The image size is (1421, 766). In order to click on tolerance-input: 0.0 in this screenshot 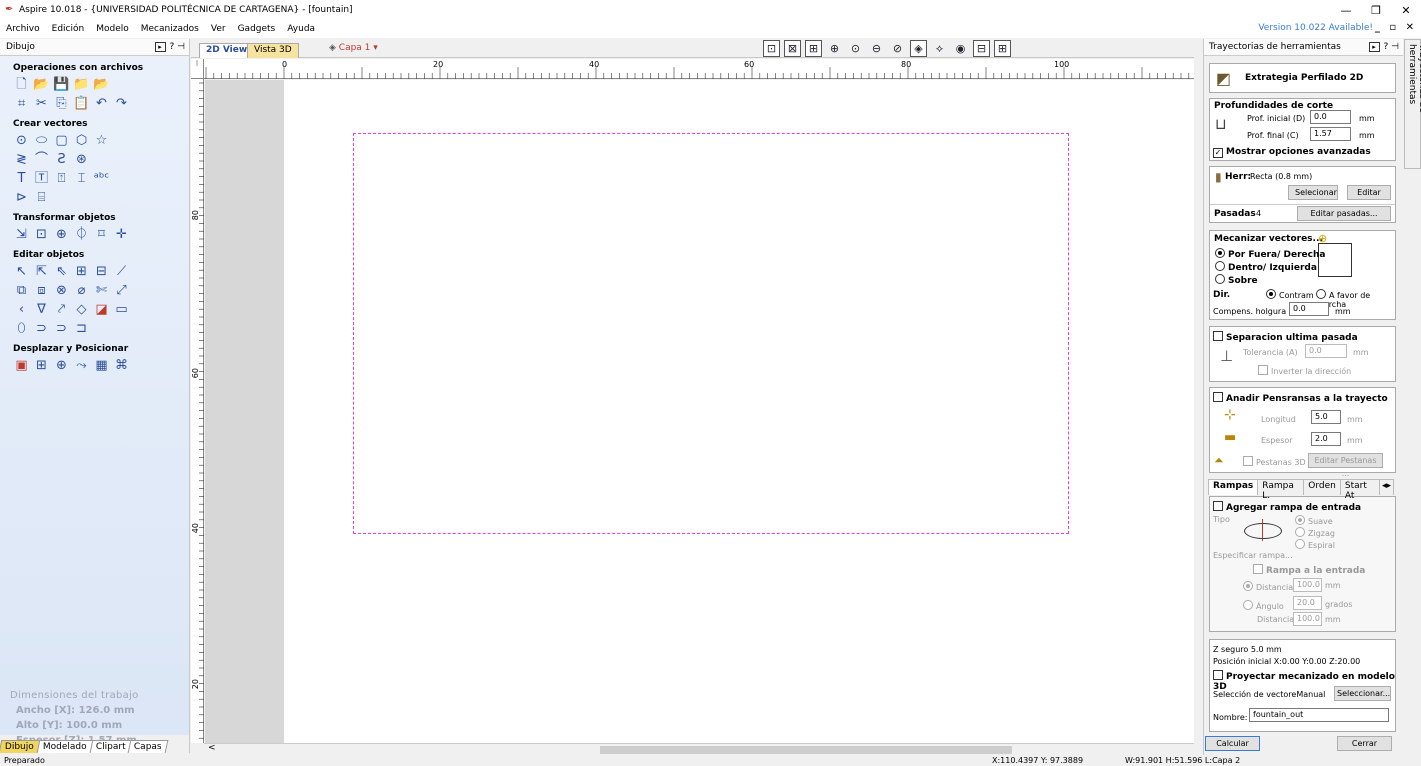, I will do `click(1326, 351)`.